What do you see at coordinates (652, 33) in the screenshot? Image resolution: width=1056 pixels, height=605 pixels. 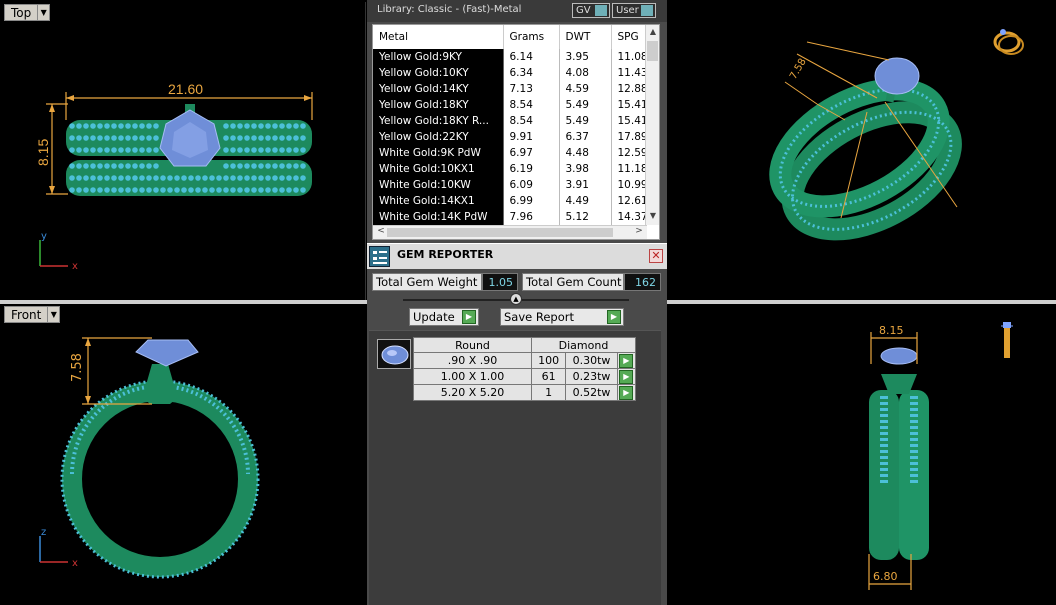 I see `scroll-up-icon: ▲` at bounding box center [652, 33].